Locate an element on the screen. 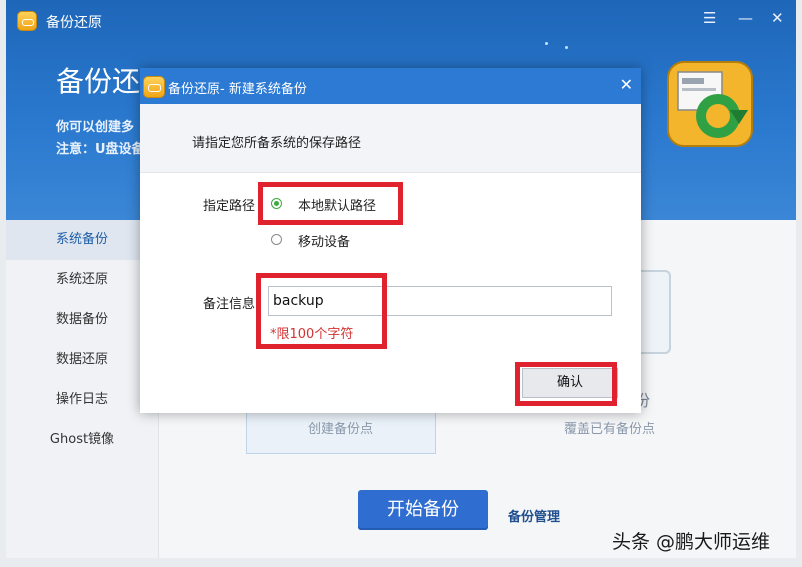 This screenshot has width=802, height=567. sidebar: 系统备份 系统还原 数据备份 数据还原 操作日志 Ghost镜像 is located at coordinates (82, 389).